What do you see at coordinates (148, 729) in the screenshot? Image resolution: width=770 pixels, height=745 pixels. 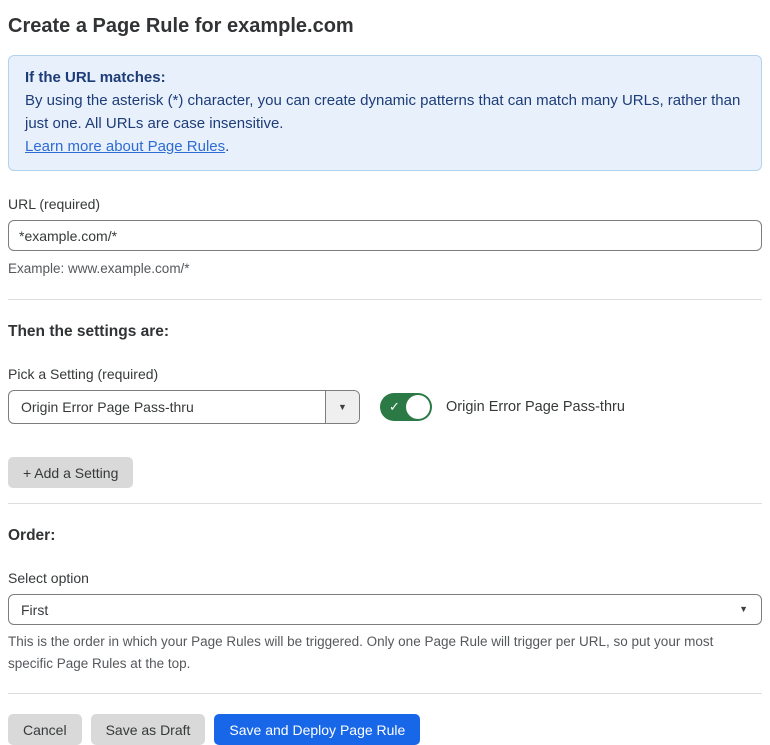 I see `save-draft-button: Save as Draft` at bounding box center [148, 729].